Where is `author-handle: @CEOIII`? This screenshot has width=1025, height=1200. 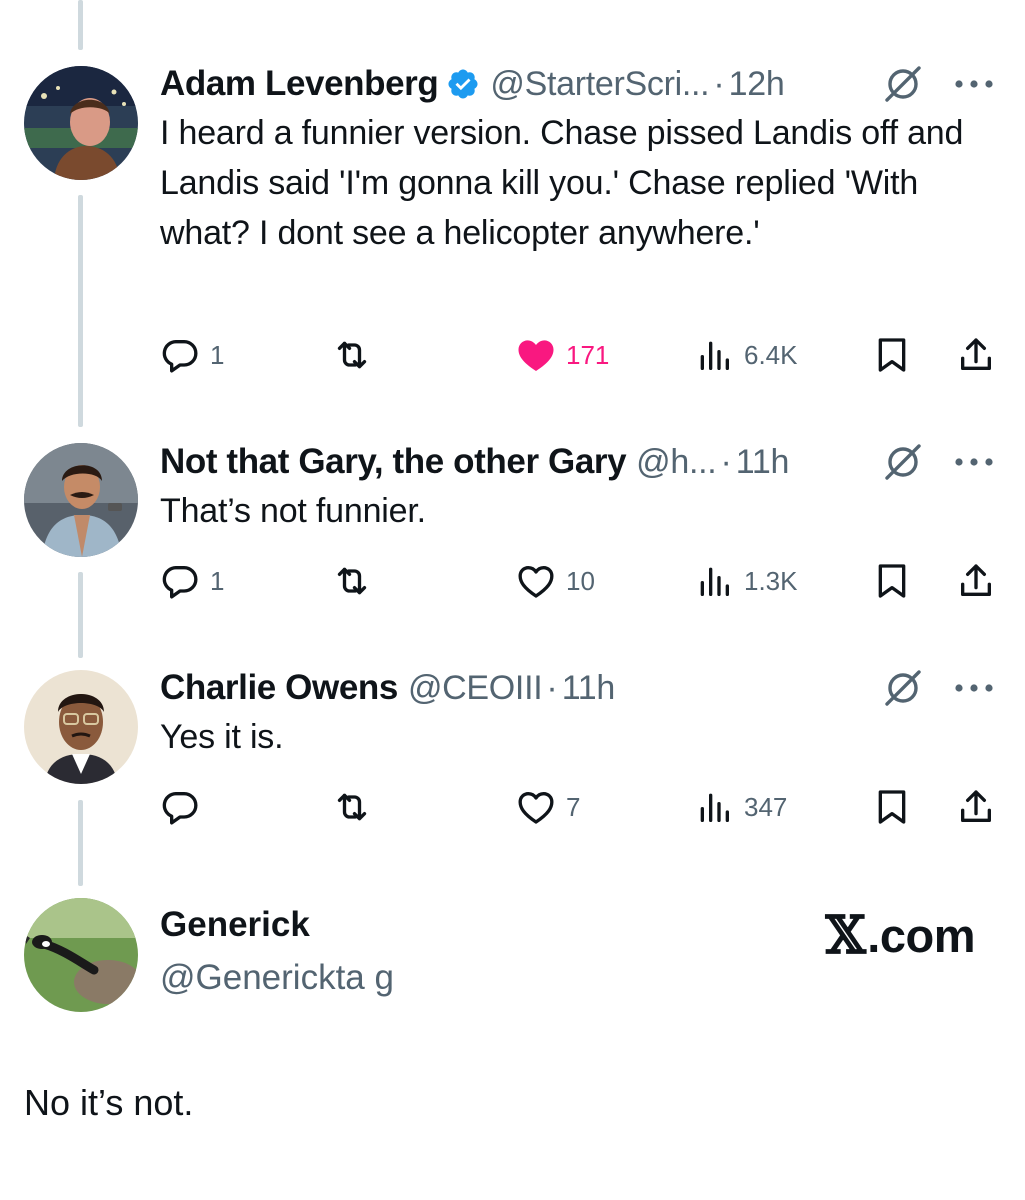 author-handle: @CEOIII is located at coordinates (475, 688).